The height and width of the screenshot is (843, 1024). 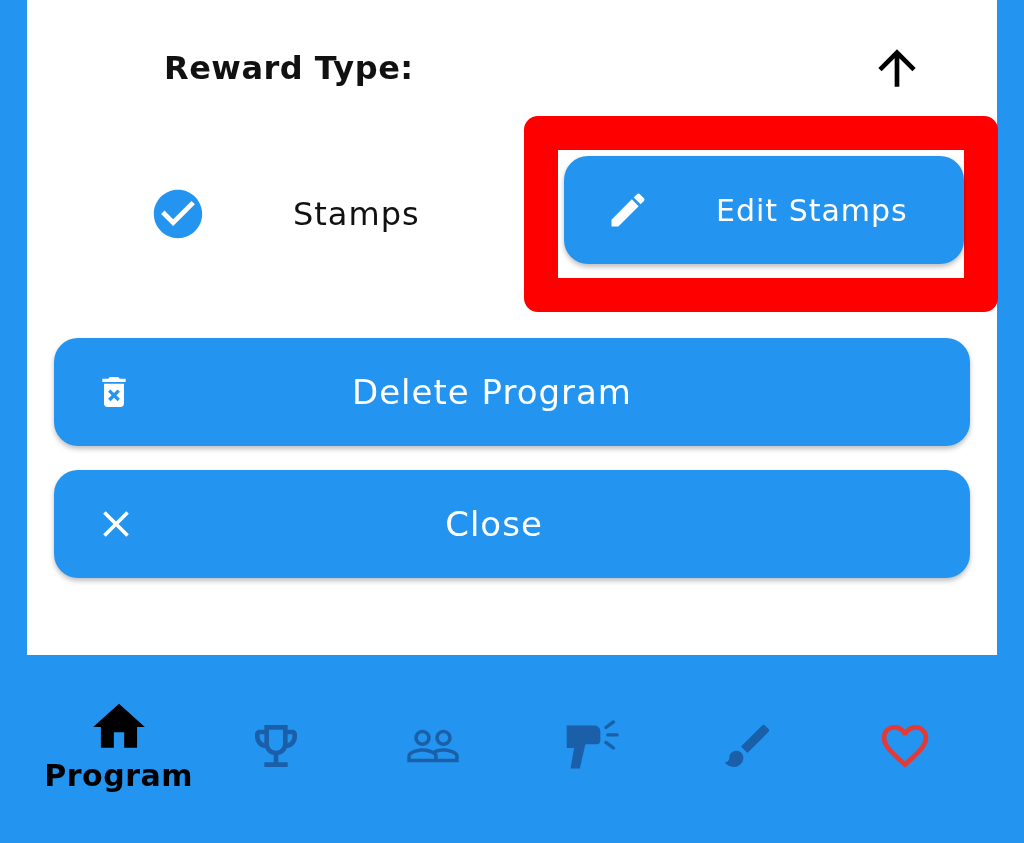 What do you see at coordinates (356, 214) in the screenshot?
I see `option-label: Stamps` at bounding box center [356, 214].